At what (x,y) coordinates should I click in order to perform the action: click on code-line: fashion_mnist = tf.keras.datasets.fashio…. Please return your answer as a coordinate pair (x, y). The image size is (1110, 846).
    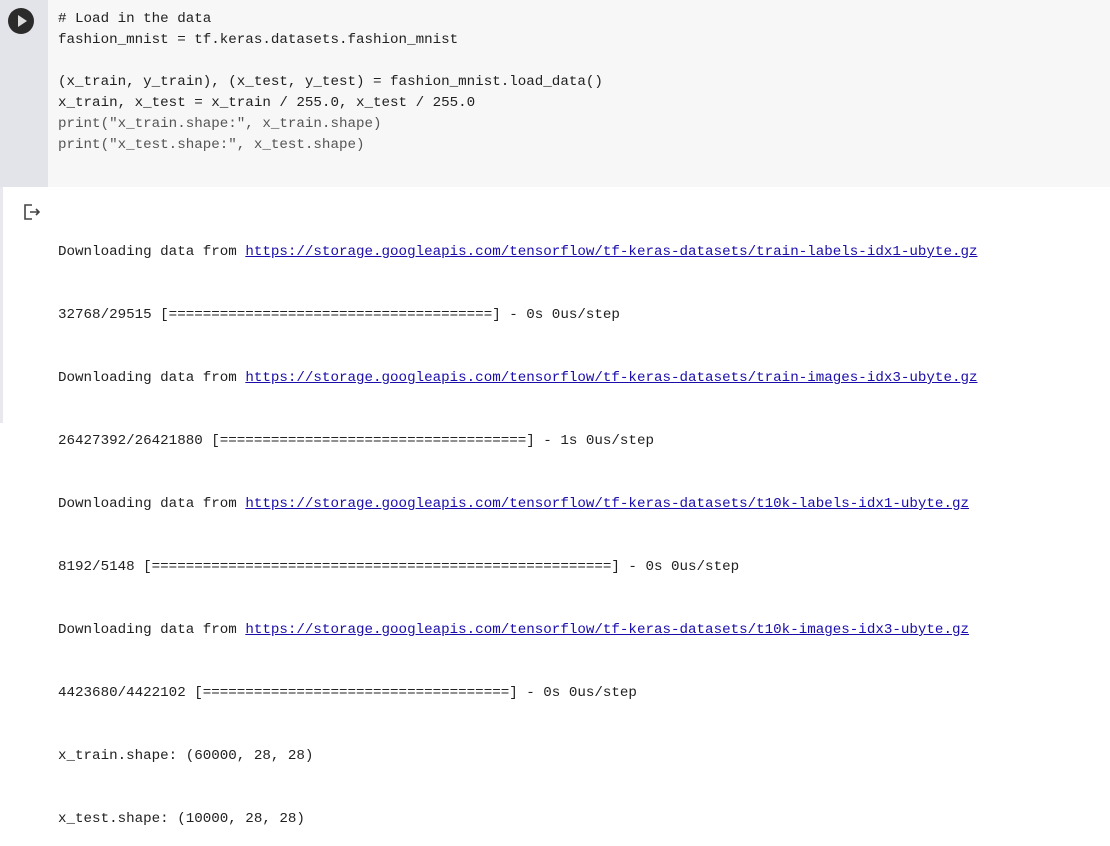
    Looking at the image, I should click on (258, 40).